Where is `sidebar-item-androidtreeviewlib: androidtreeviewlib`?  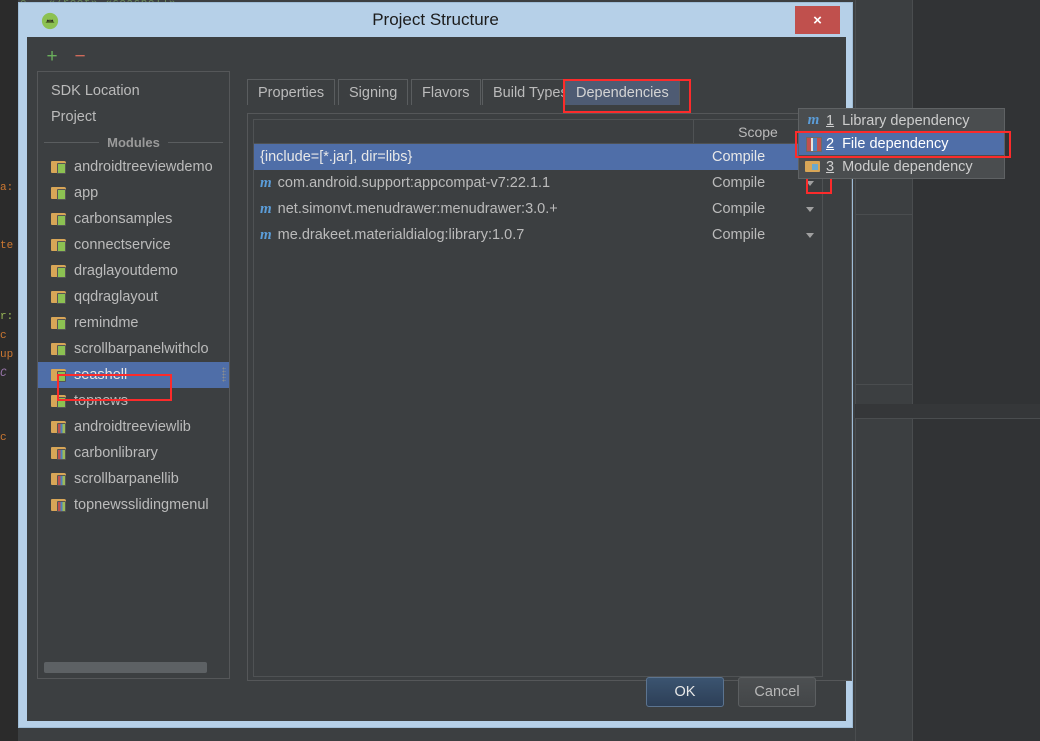 sidebar-item-androidtreeviewlib: androidtreeviewlib is located at coordinates (133, 427).